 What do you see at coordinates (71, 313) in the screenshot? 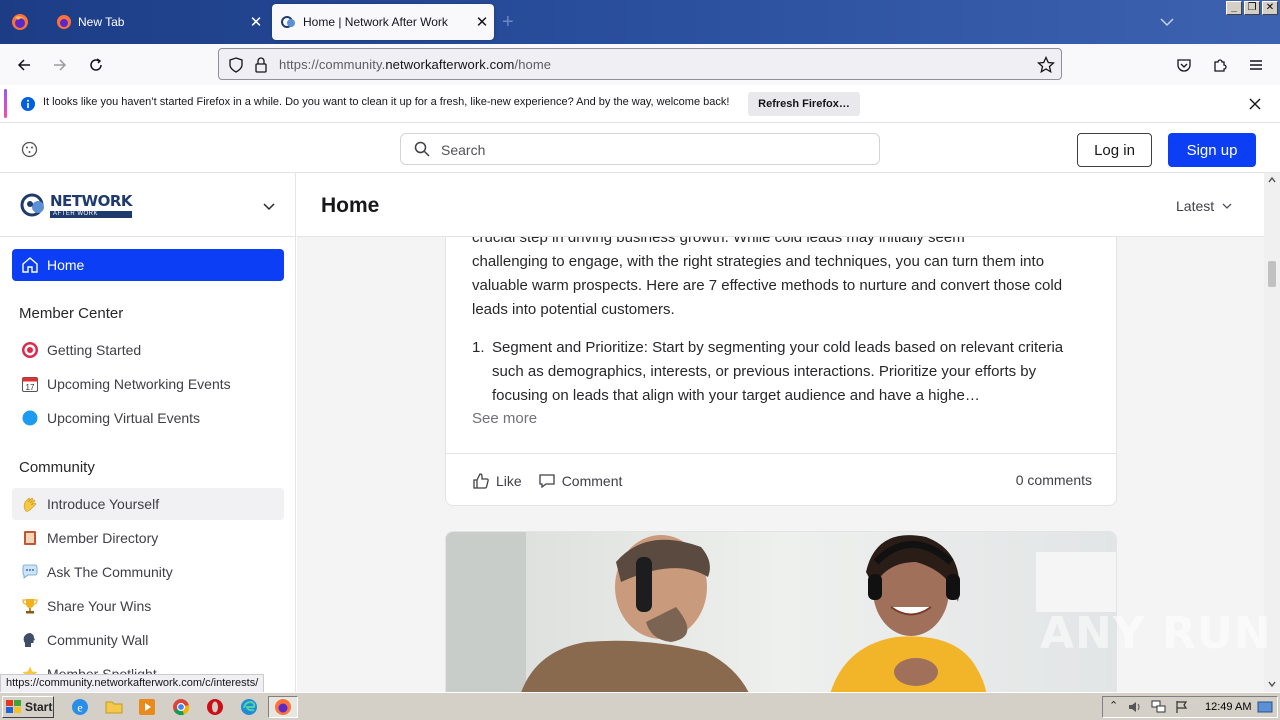
I see `section-title-member-center: Member Center` at bounding box center [71, 313].